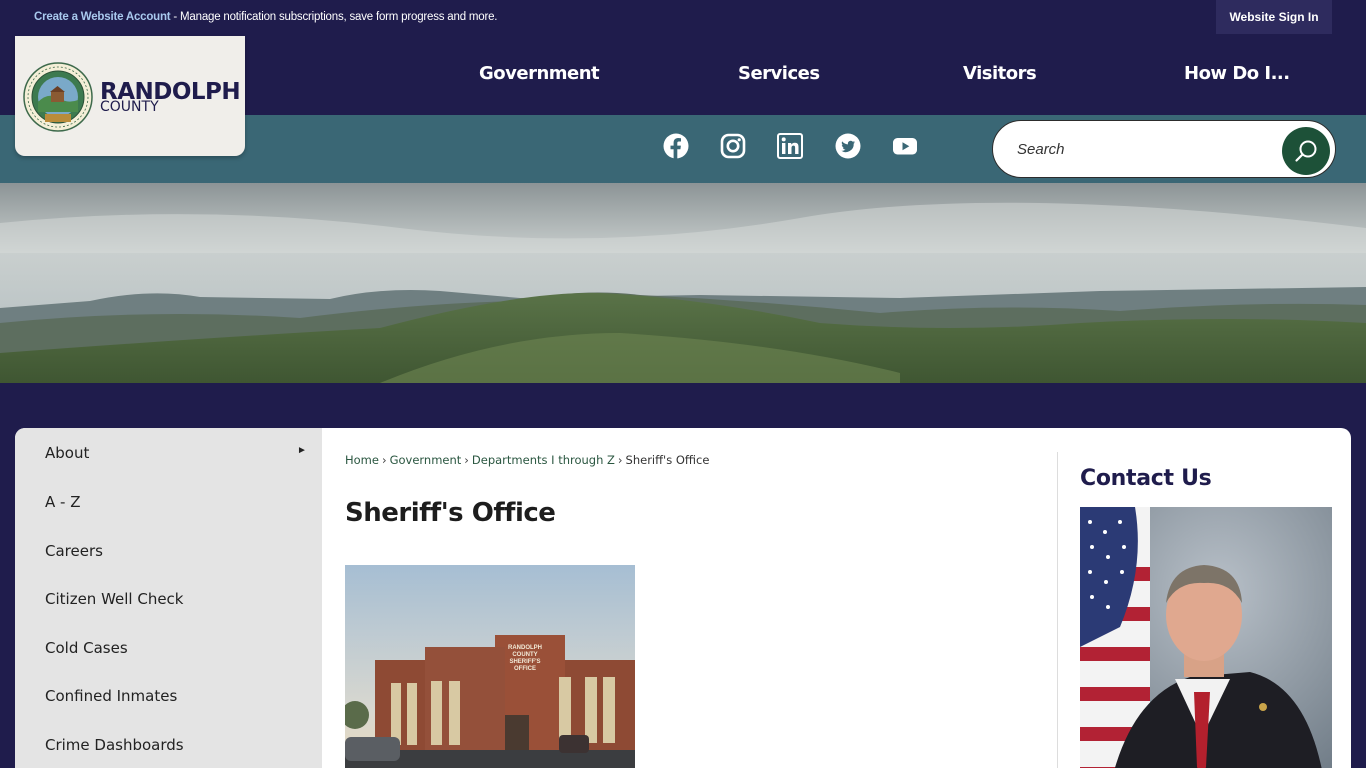 The width and height of the screenshot is (1366, 768). What do you see at coordinates (790, 146) in the screenshot?
I see `linkedin-icon` at bounding box center [790, 146].